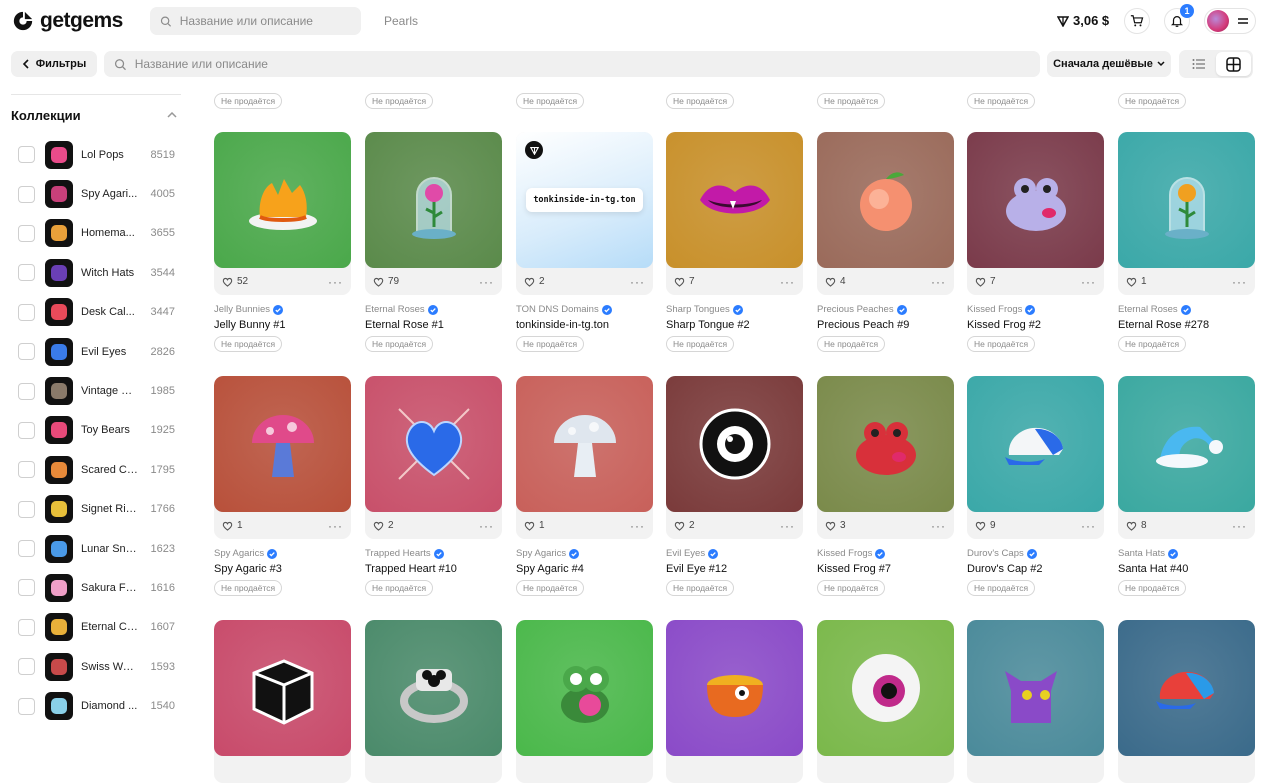 This screenshot has height=783, width=1280. What do you see at coordinates (96, 115) in the screenshot?
I see `collections-header: Коллекции` at bounding box center [96, 115].